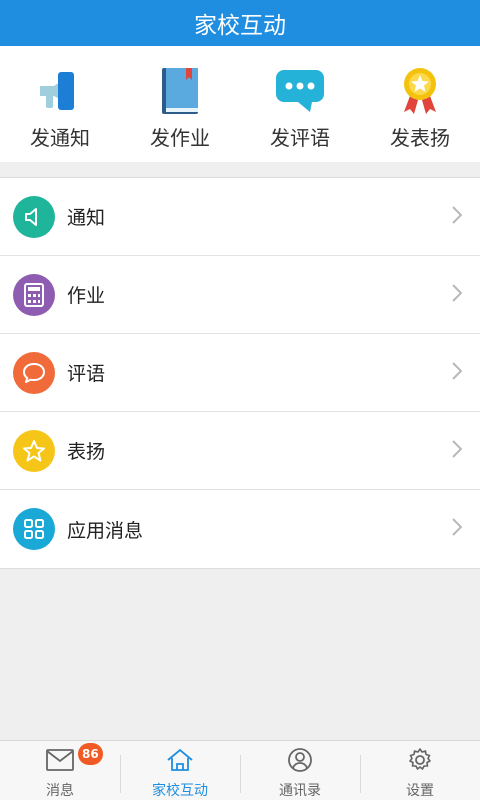  What do you see at coordinates (240, 217) in the screenshot?
I see `menu-item-notice: 通知` at bounding box center [240, 217].